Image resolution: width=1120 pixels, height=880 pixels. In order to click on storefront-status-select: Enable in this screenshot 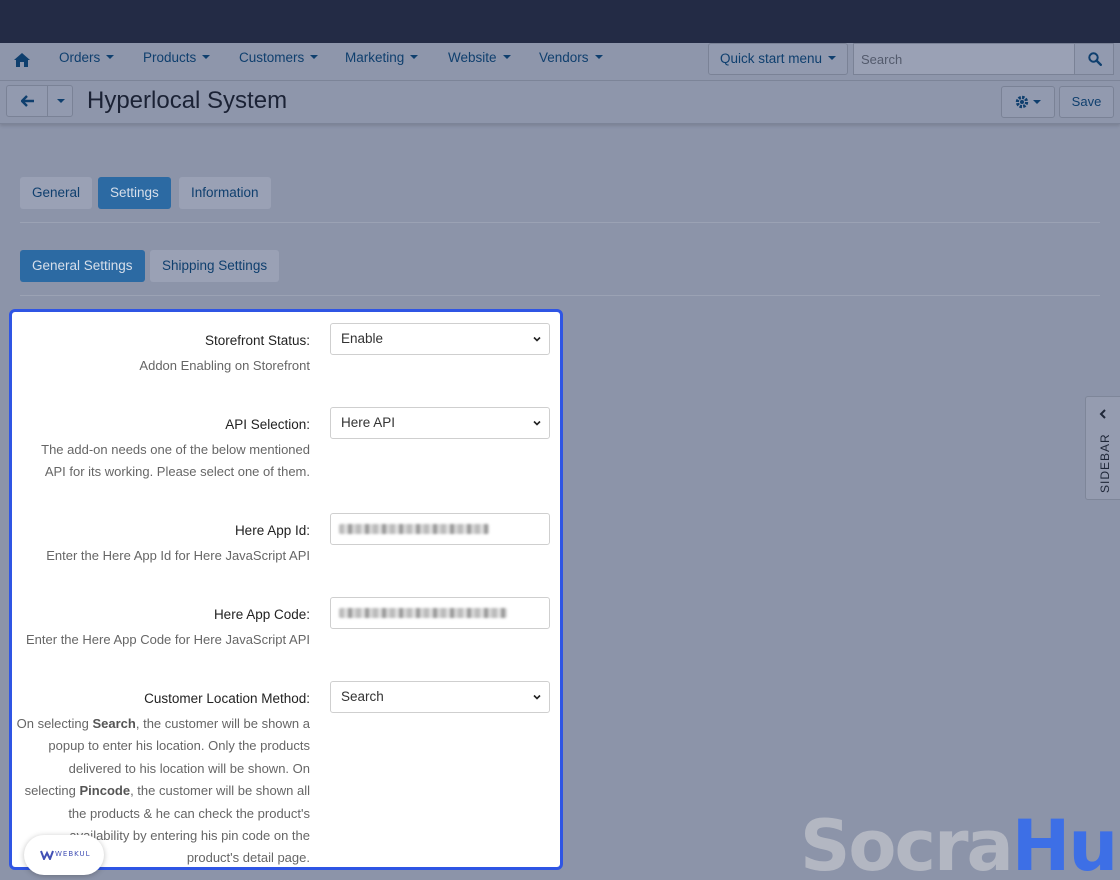, I will do `click(440, 339)`.